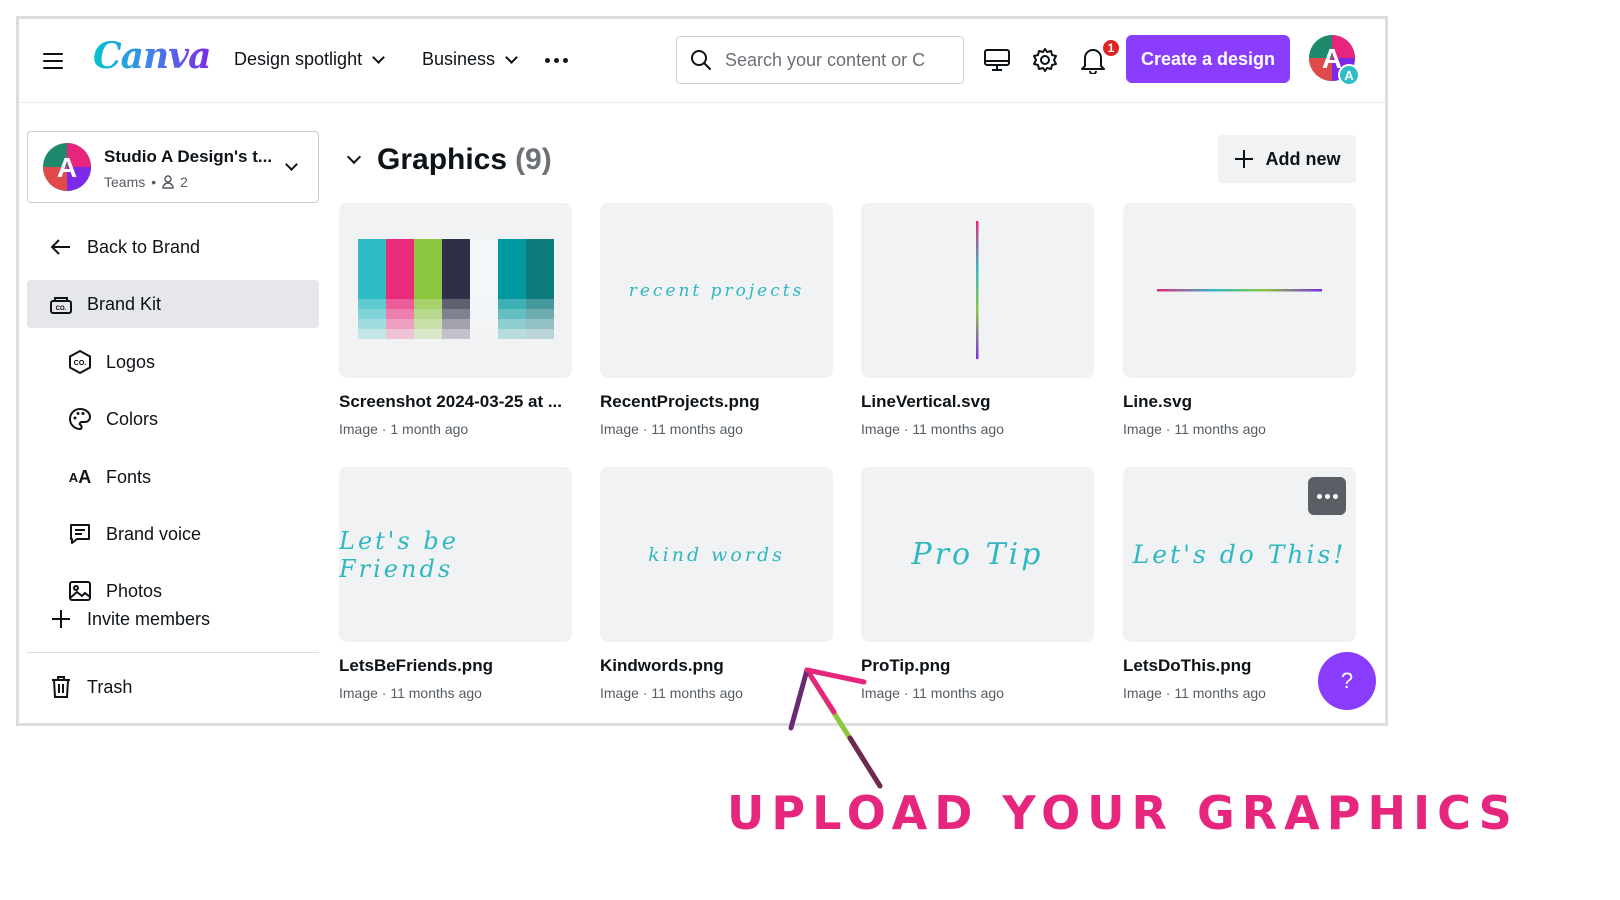 The height and width of the screenshot is (900, 1620). Describe the element at coordinates (404, 429) in the screenshot. I see `graphic-meta: Image · 1 month ago` at that location.